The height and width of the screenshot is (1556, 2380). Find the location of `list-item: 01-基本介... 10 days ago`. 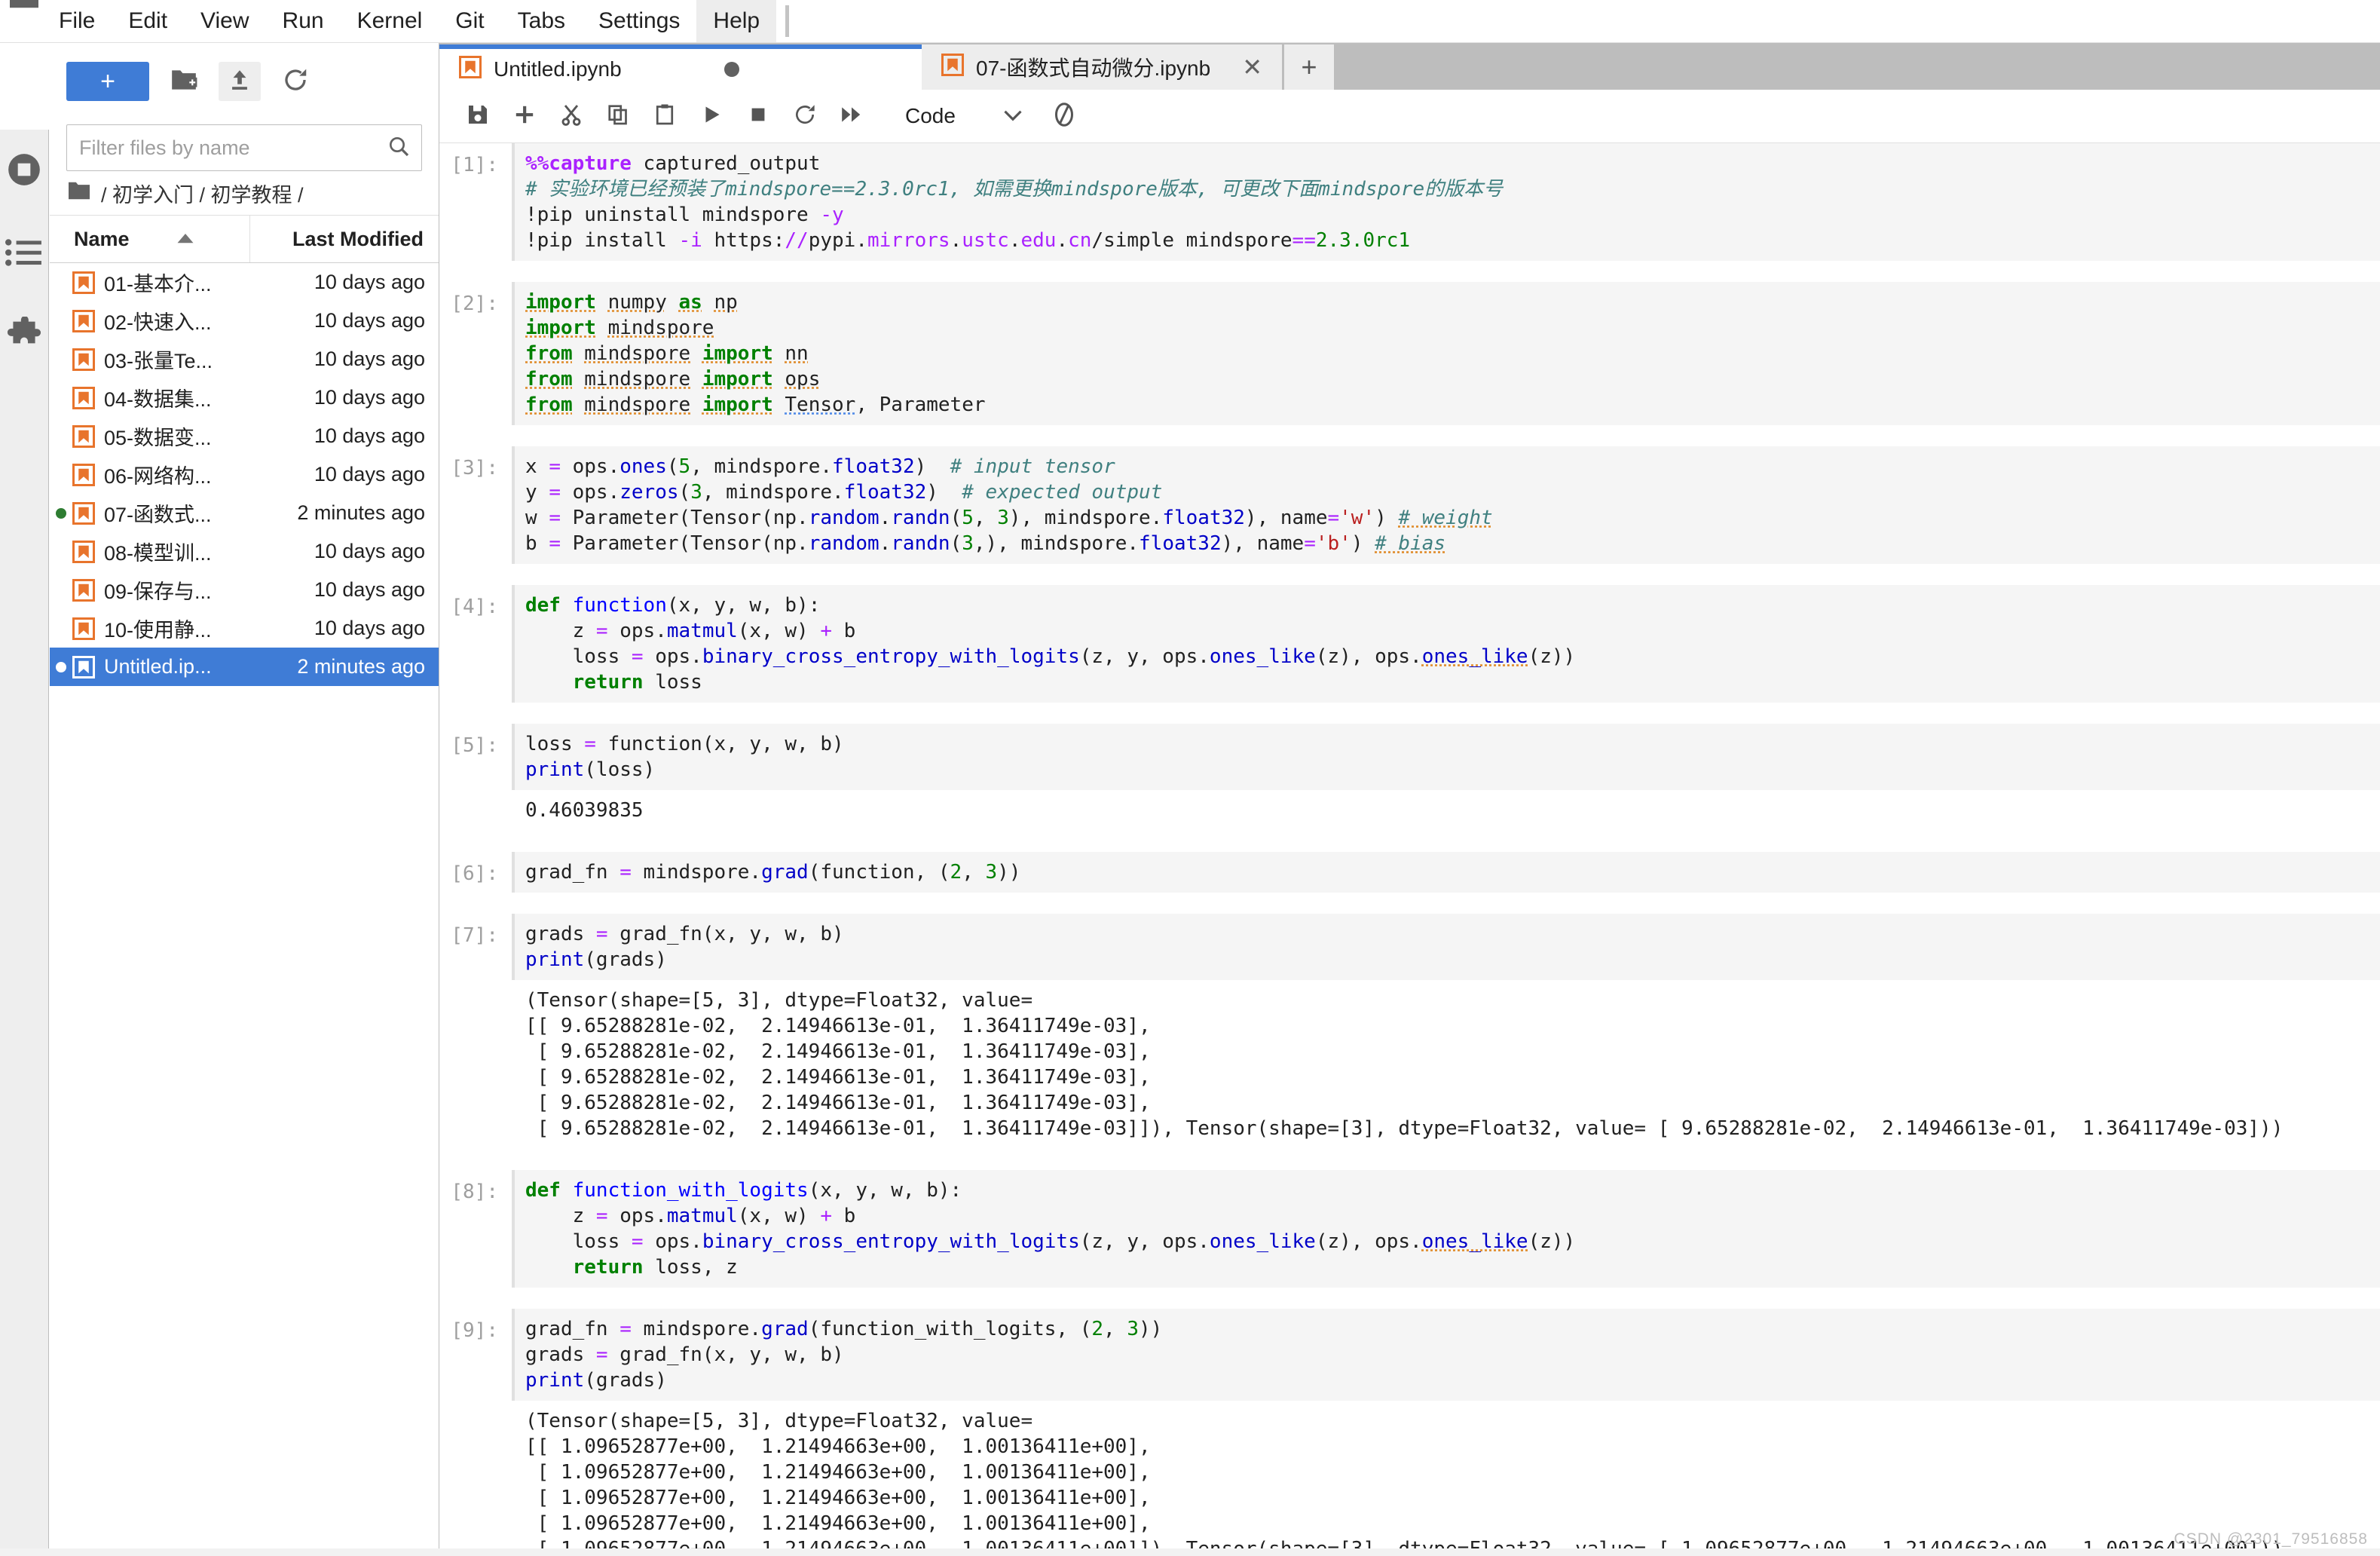

list-item: 01-基本介... 10 days ago is located at coordinates (244, 282).